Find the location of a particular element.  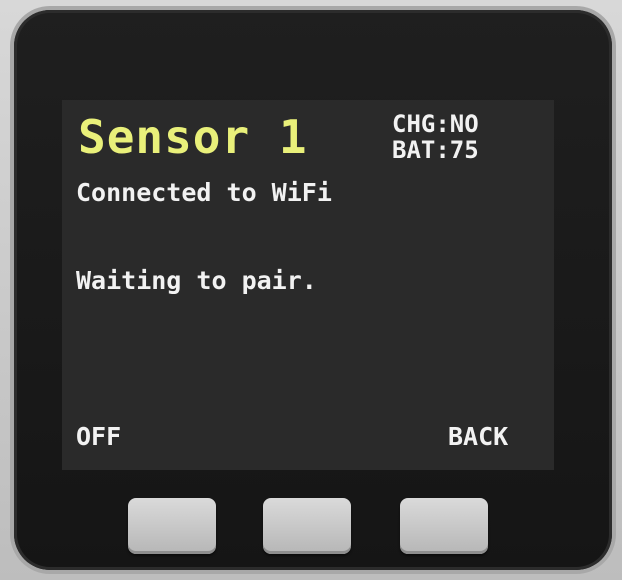

right-hardware-button is located at coordinates (444, 526).